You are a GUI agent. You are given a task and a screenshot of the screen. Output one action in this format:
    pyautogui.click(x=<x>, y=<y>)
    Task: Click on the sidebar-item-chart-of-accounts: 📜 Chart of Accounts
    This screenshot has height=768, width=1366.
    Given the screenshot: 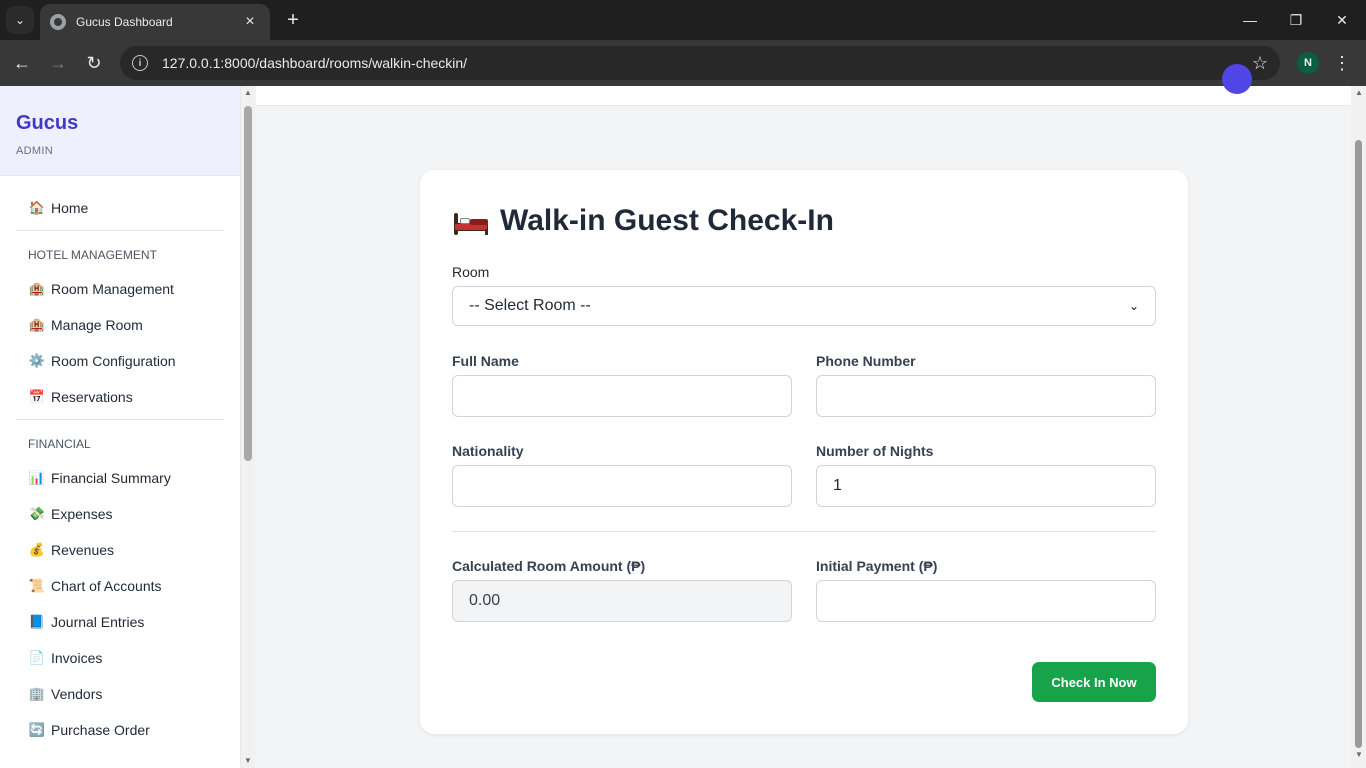 What is the action you would take?
    pyautogui.click(x=120, y=586)
    